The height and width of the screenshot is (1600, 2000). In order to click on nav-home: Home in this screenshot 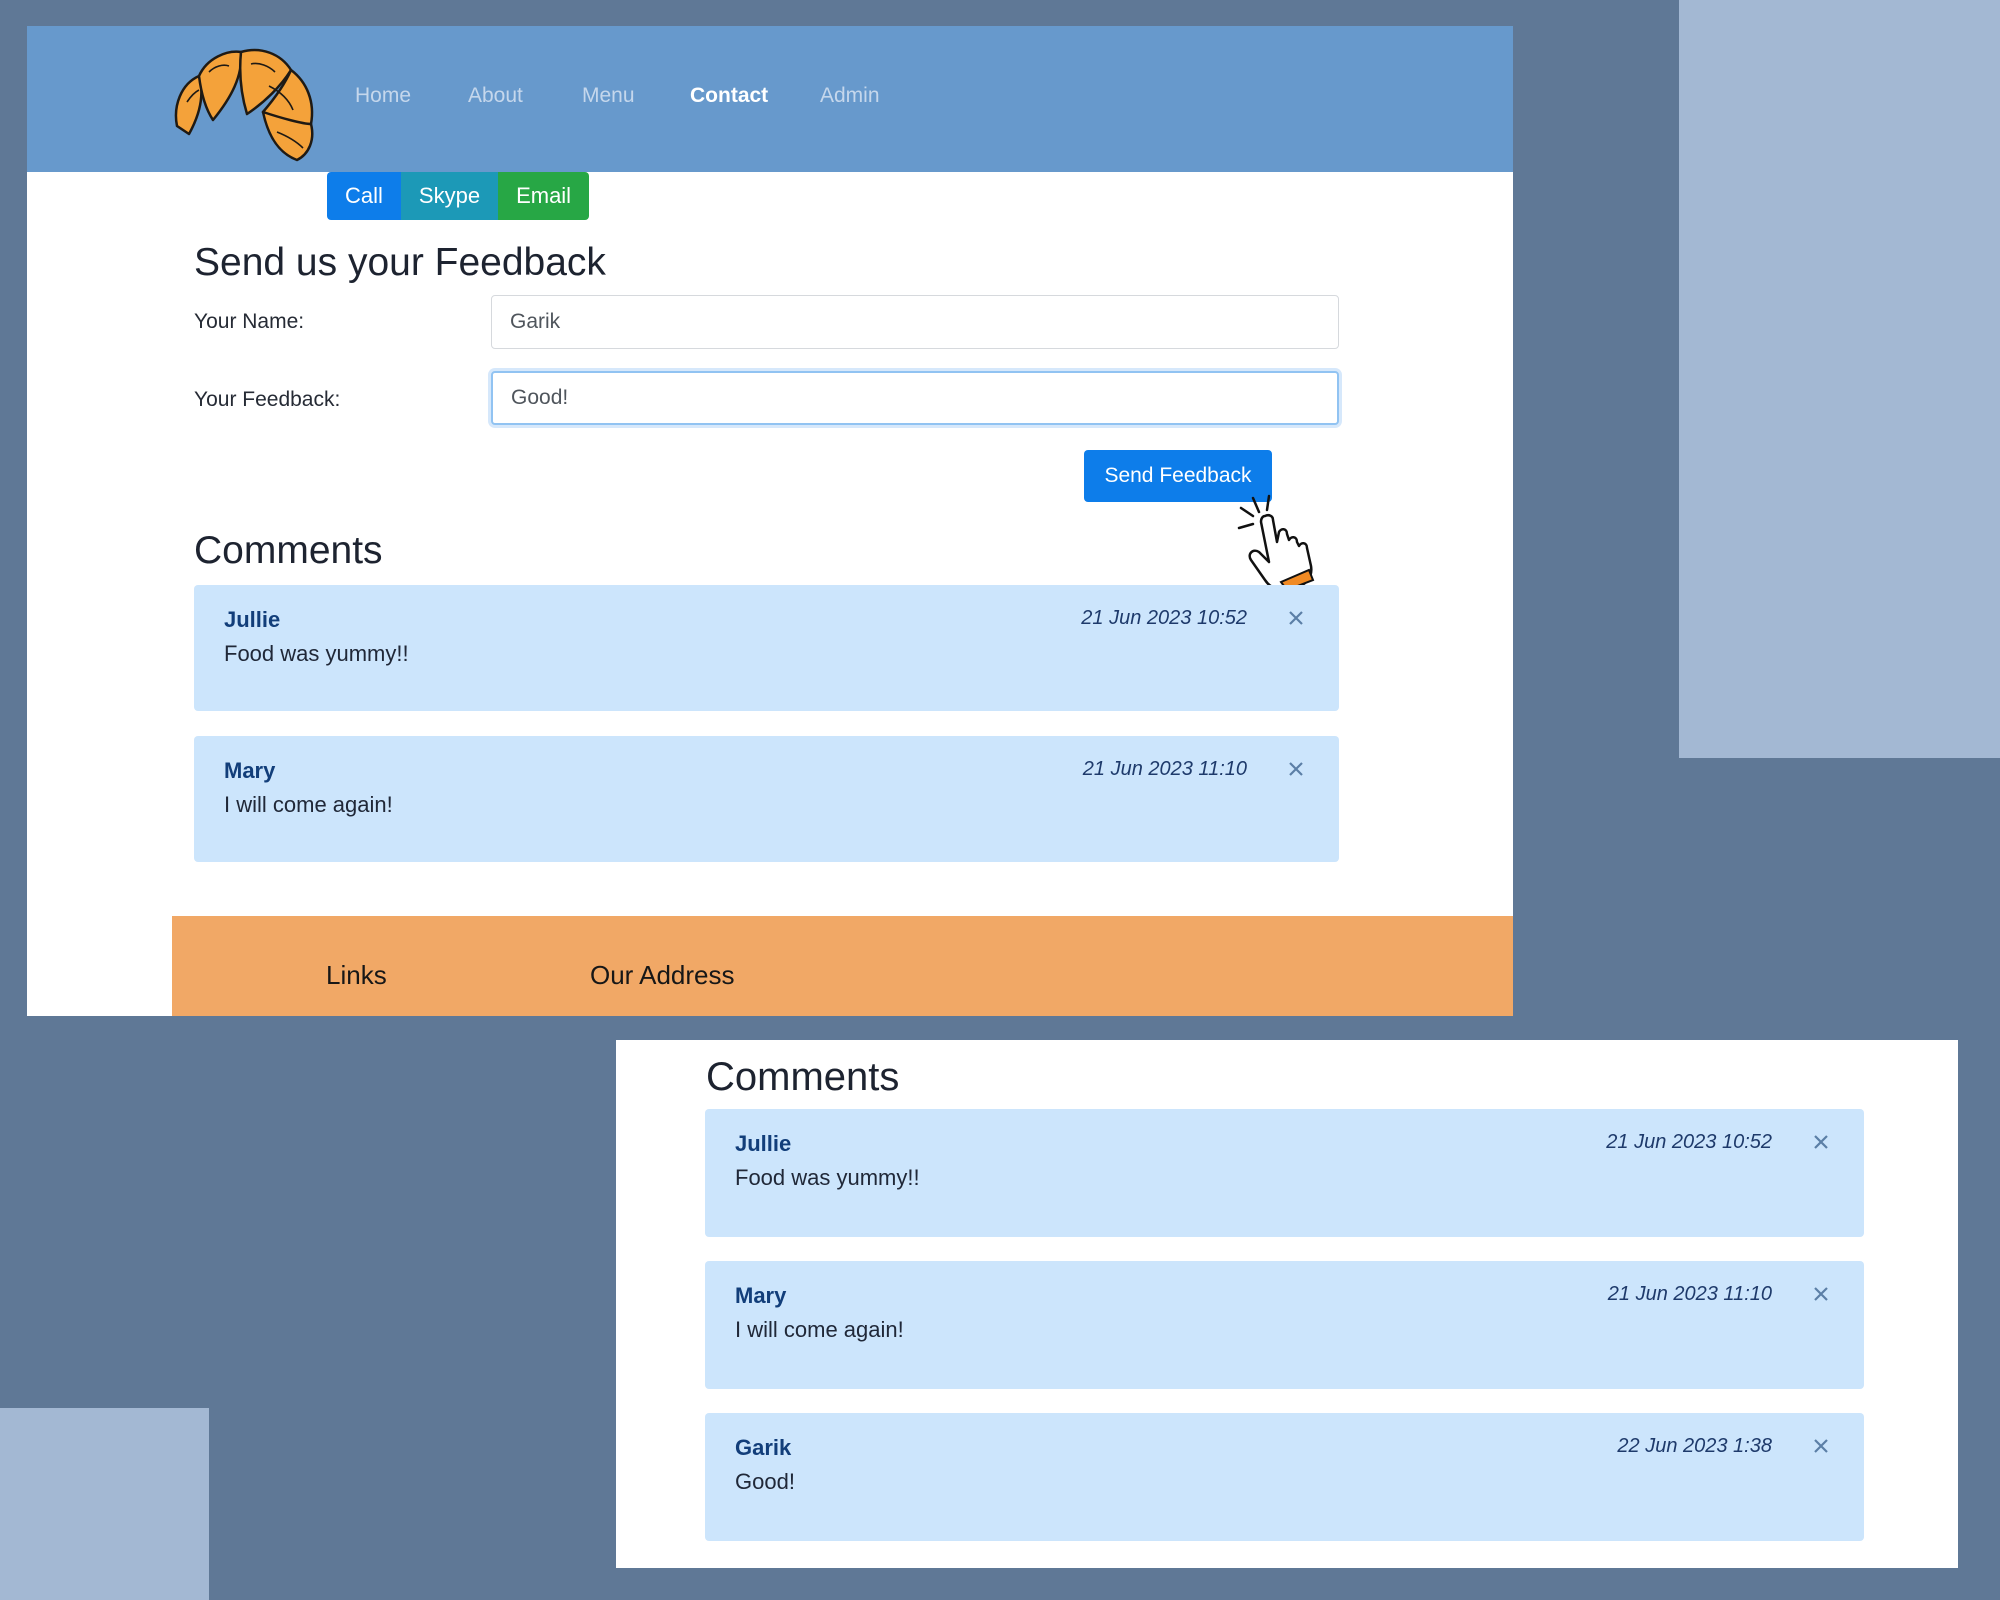, I will do `click(383, 96)`.